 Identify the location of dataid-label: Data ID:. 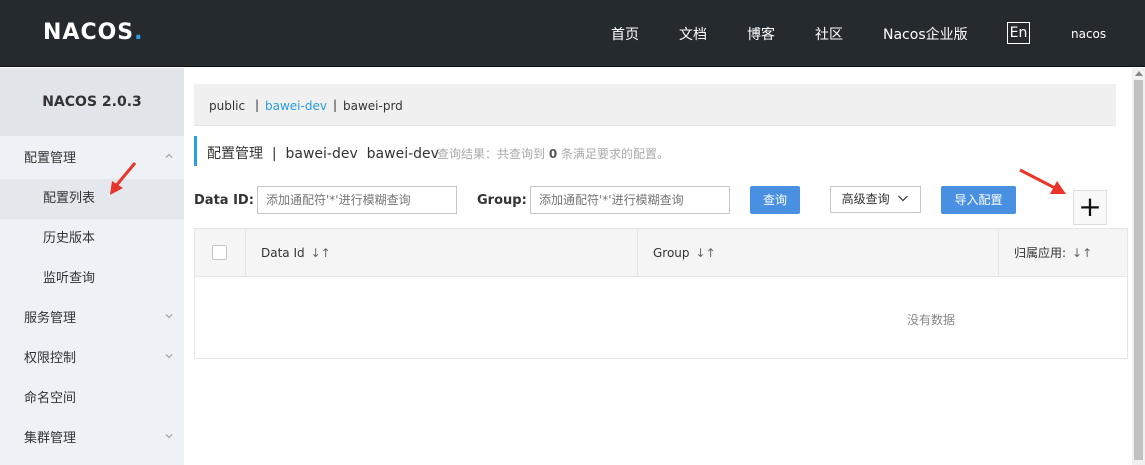
(224, 200).